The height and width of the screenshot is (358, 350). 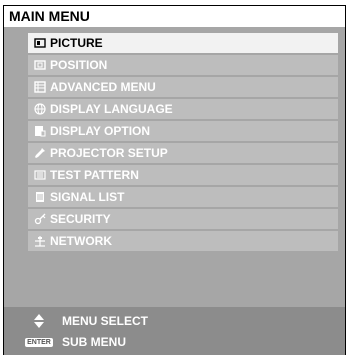 What do you see at coordinates (40, 175) in the screenshot?
I see `test-pattern-icon` at bounding box center [40, 175].